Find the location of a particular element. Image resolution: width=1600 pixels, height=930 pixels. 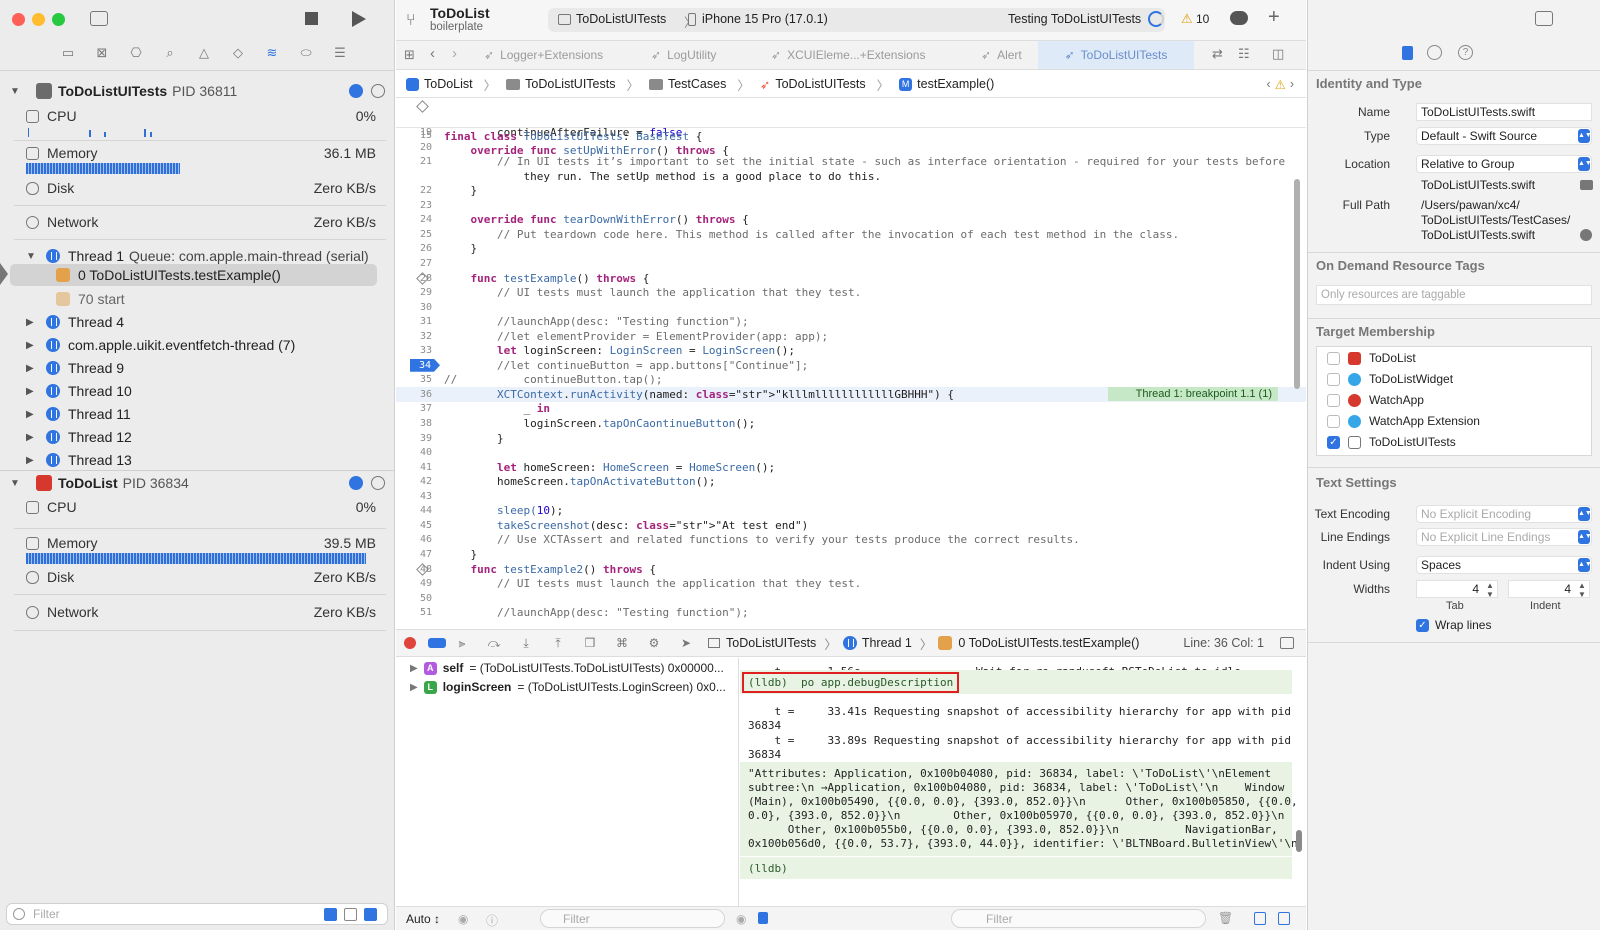

reveal-arrow-icon is located at coordinates (1586, 235).